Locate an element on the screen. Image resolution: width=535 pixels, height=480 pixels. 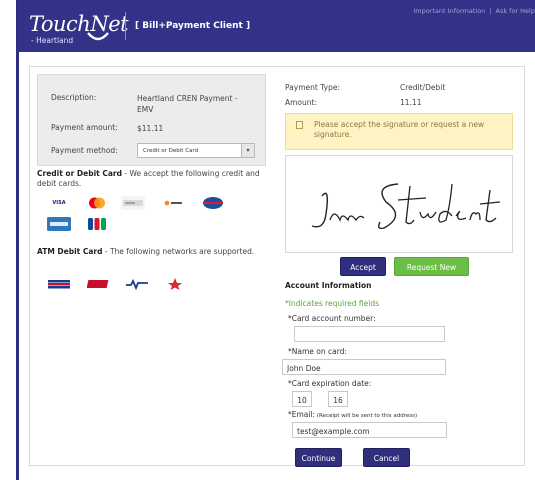
discover-icon is located at coordinates (173, 203).